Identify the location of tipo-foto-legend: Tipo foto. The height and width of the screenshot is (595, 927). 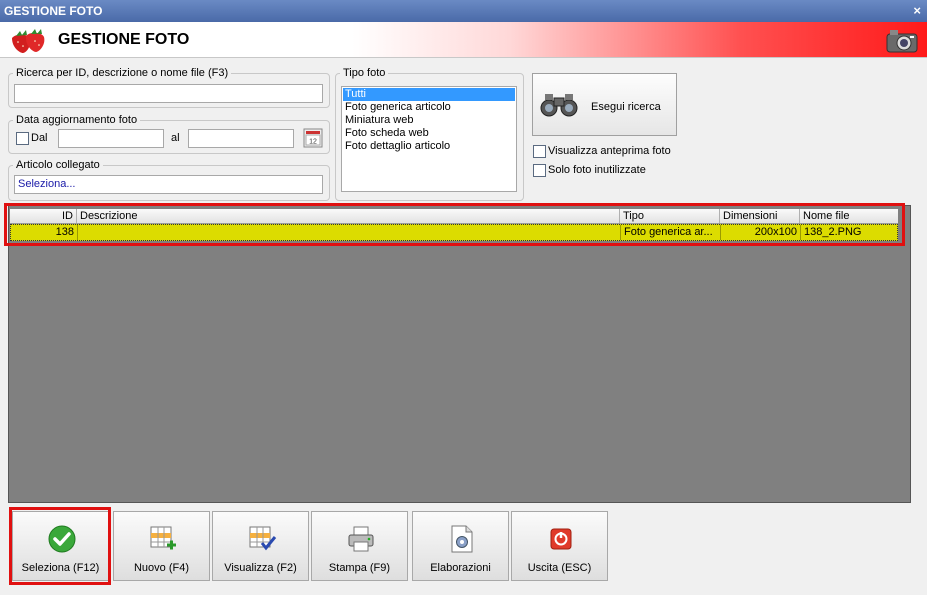
(364, 73).